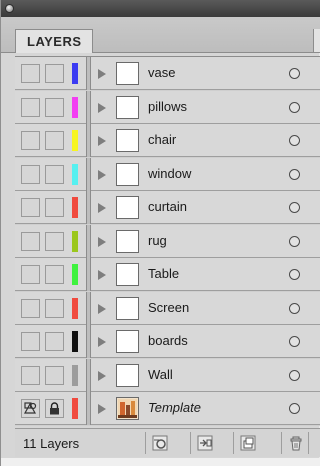 This screenshot has width=320, height=466. Describe the element at coordinates (316, 40) in the screenshot. I see `panel-menu-button` at that location.